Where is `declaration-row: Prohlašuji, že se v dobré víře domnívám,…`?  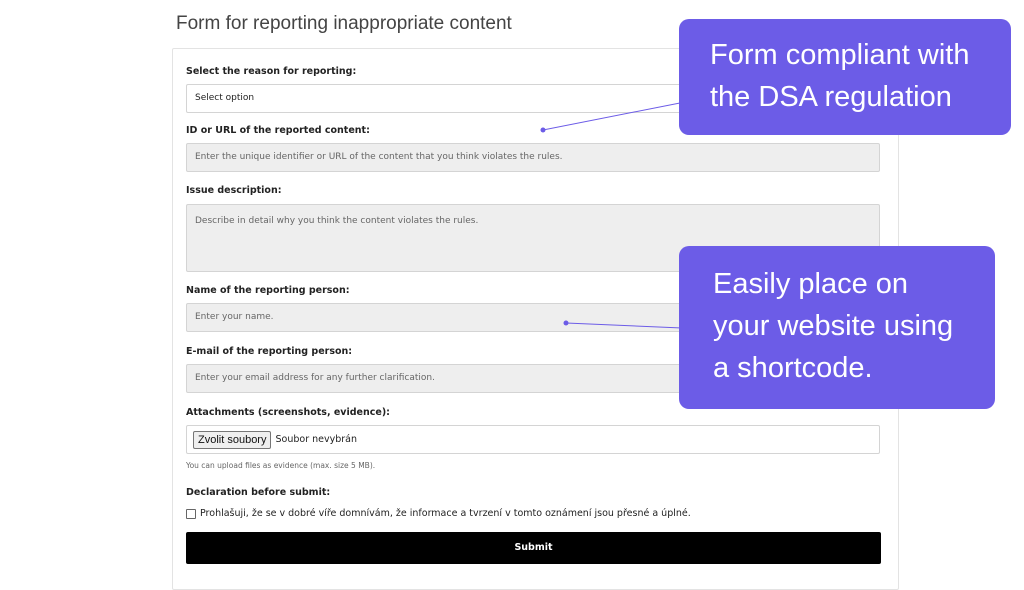
declaration-row: Prohlašuji, že se v dobré víře domnívám,… is located at coordinates (438, 513).